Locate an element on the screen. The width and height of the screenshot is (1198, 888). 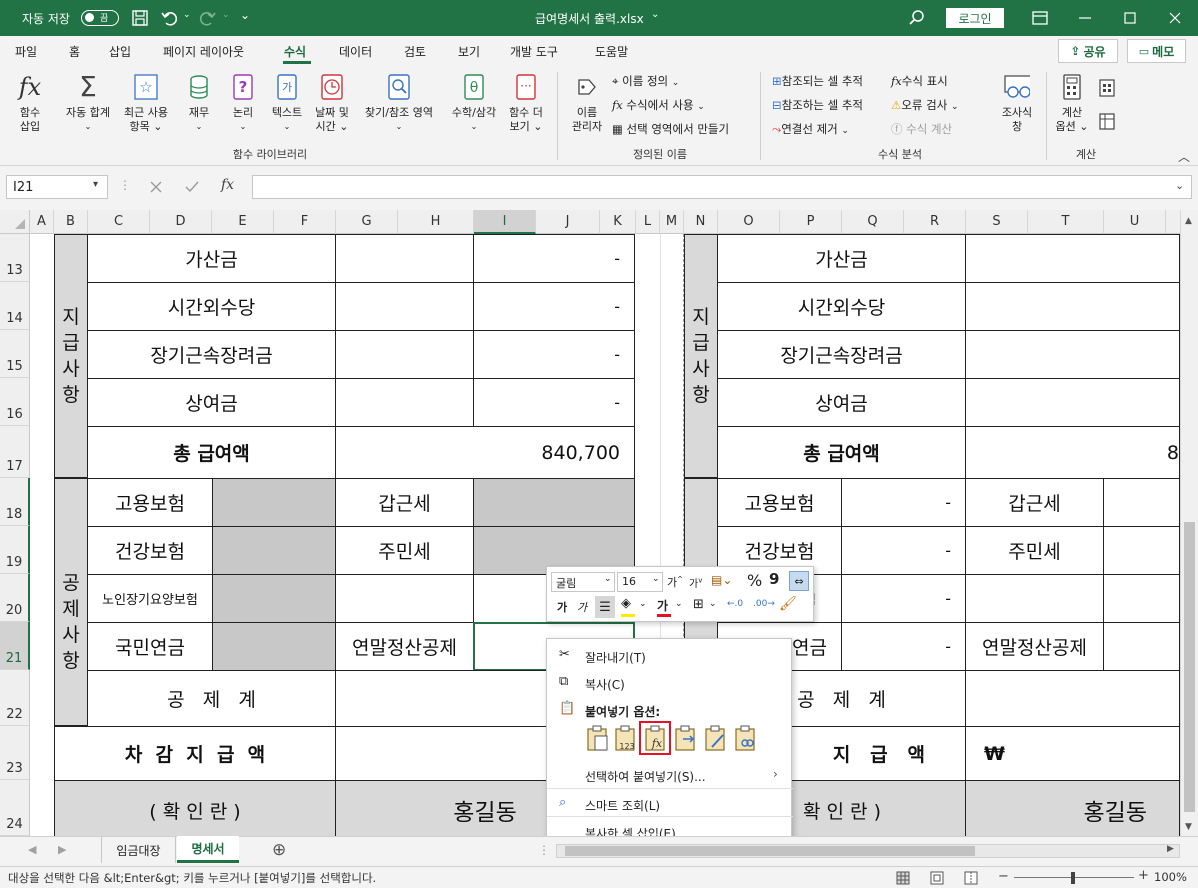
undo-icon is located at coordinates (169, 18).